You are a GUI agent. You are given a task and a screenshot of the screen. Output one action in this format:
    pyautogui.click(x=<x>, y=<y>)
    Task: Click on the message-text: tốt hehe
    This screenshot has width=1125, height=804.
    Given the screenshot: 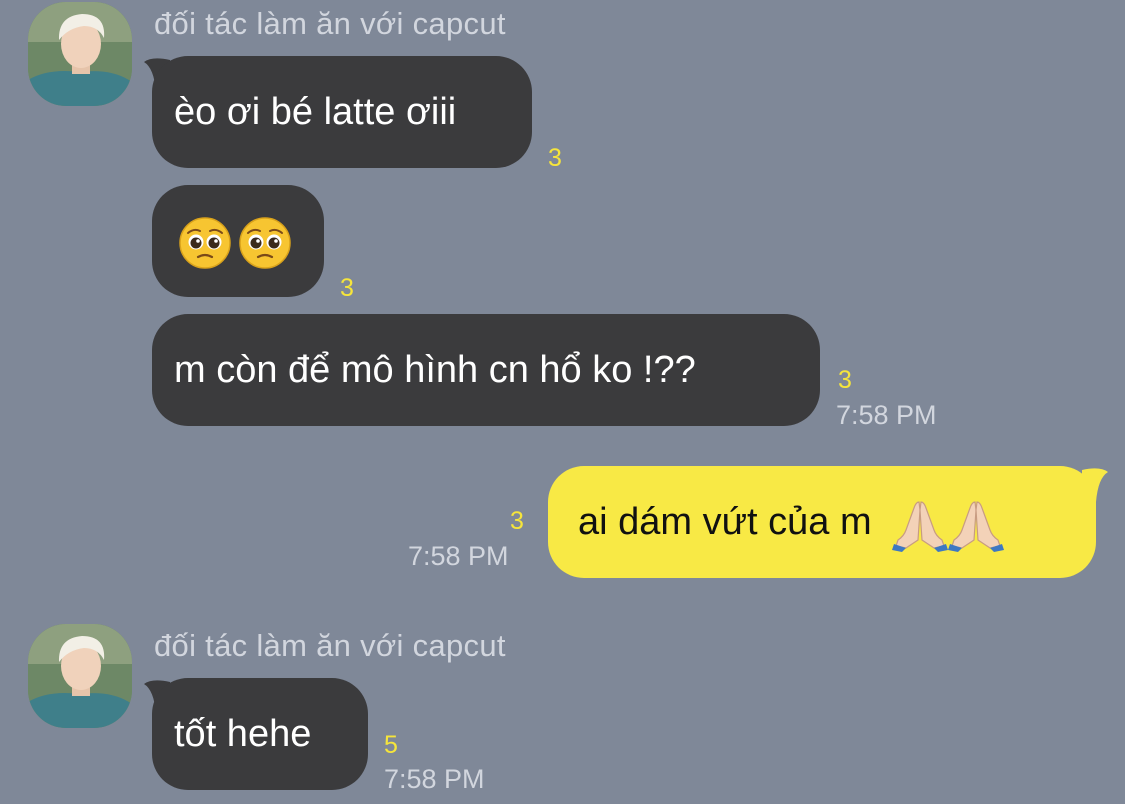 What is the action you would take?
    pyautogui.click(x=243, y=734)
    